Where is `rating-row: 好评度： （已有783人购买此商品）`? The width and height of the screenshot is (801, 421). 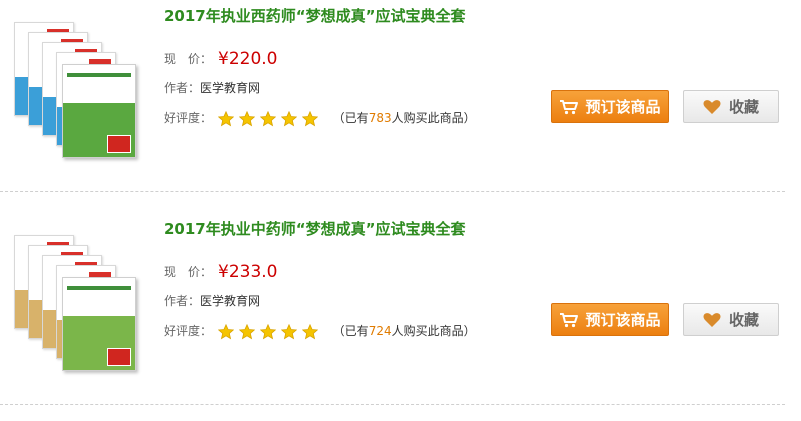 rating-row: 好评度： （已有783人购买此商品） is located at coordinates (320, 118).